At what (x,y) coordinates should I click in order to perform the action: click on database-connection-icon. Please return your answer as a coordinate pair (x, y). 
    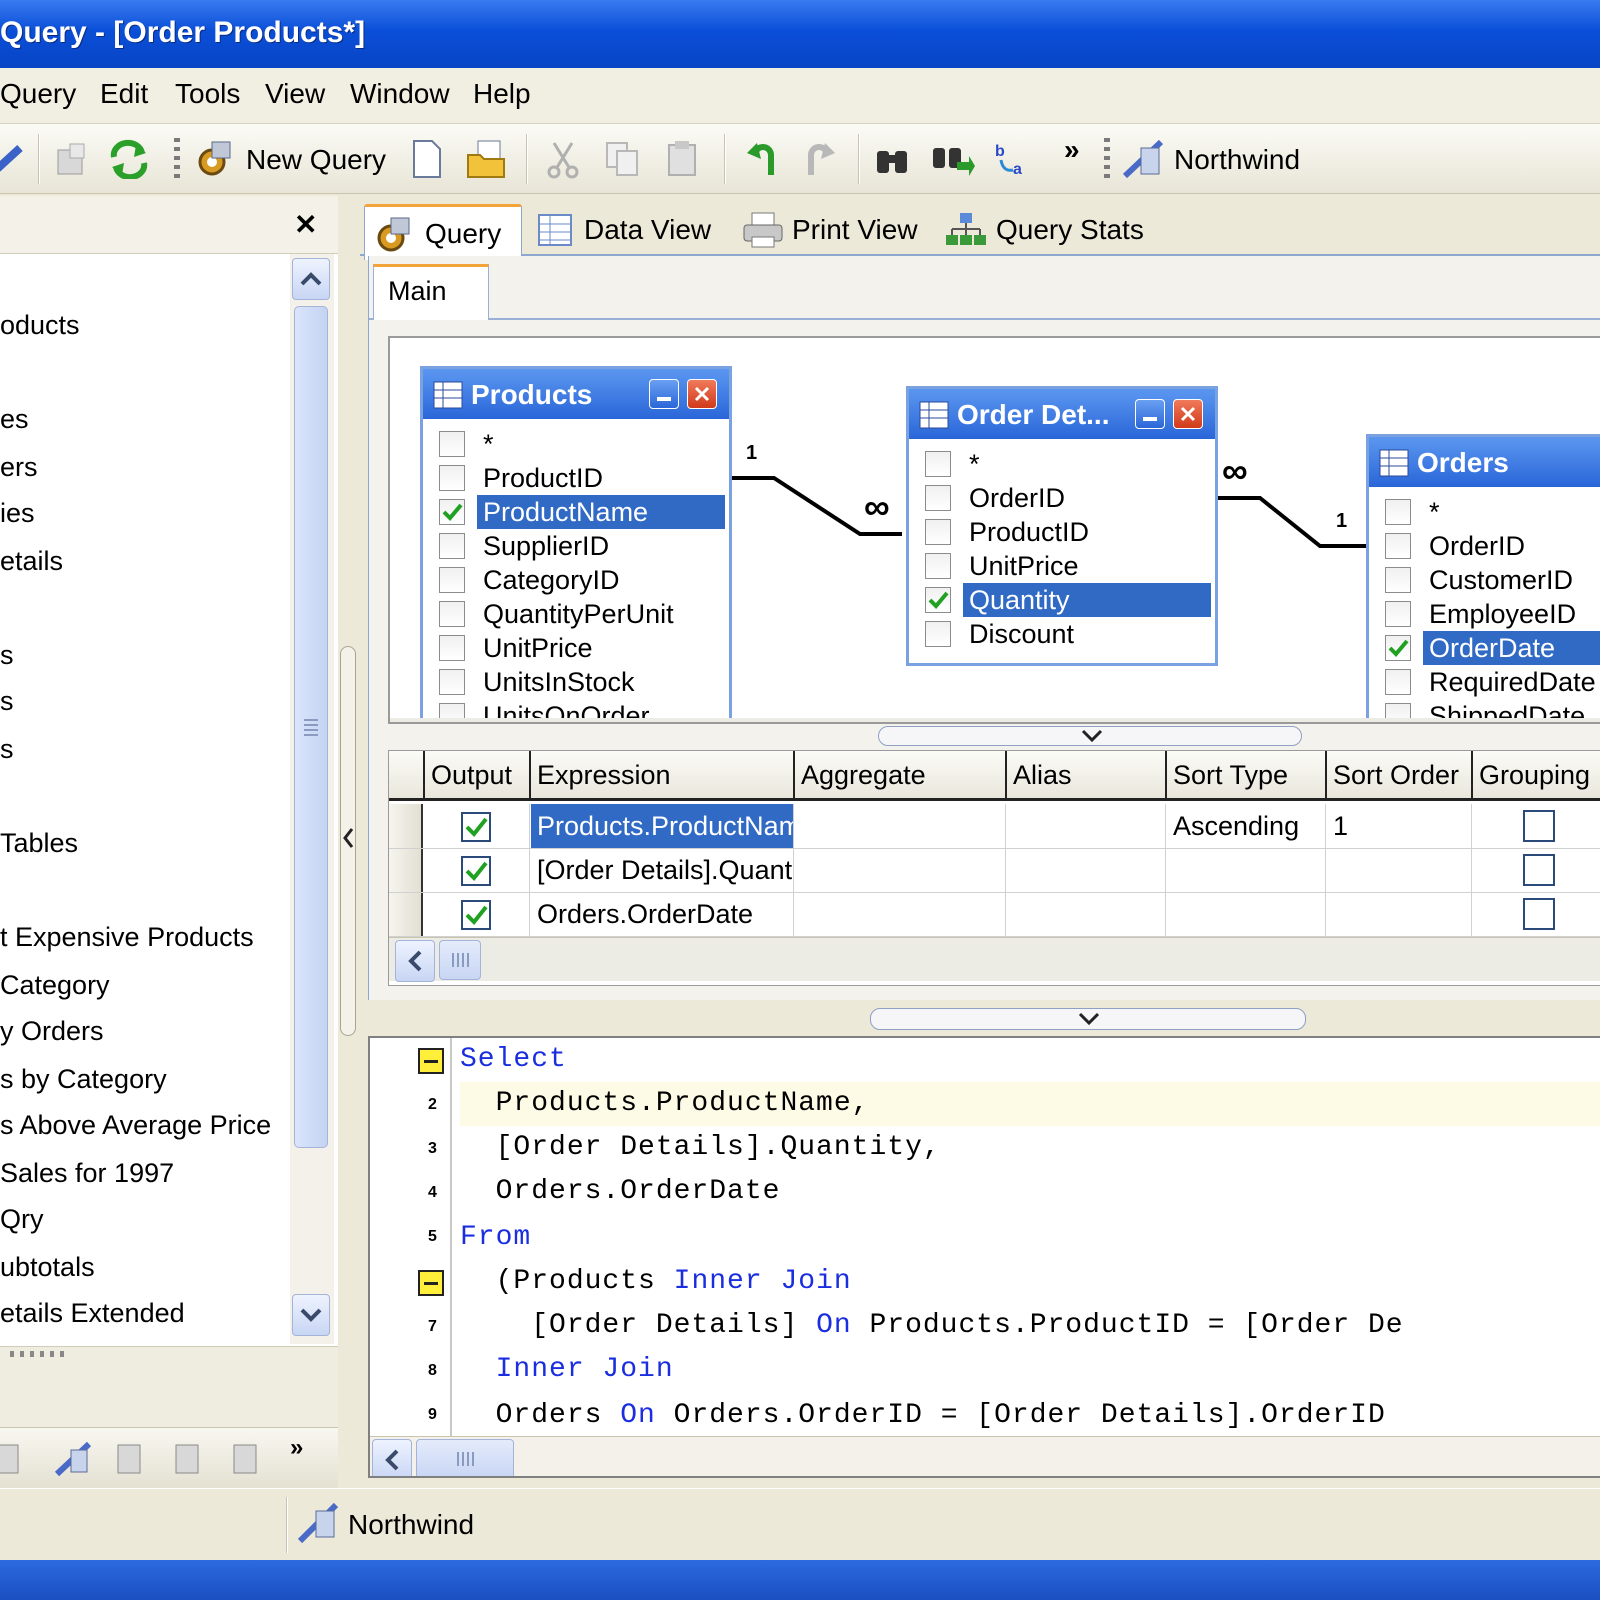
    Looking at the image, I should click on (1143, 159).